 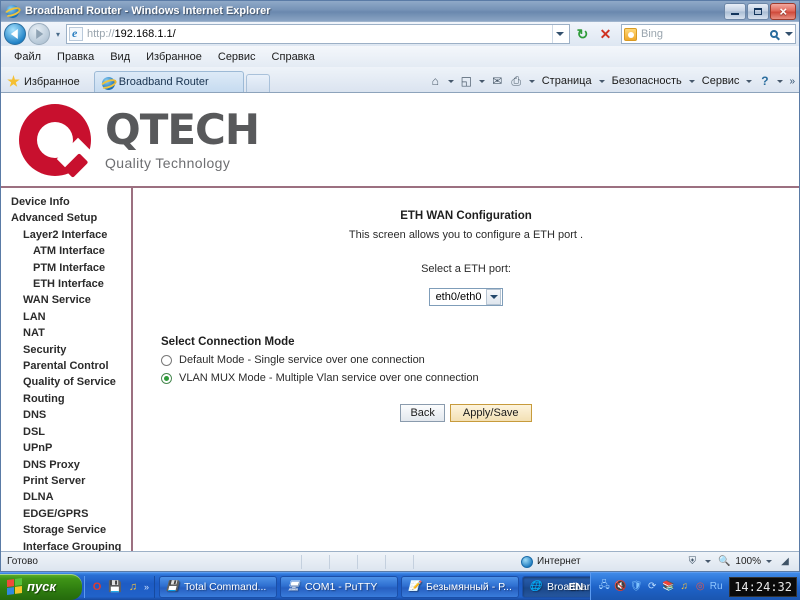 What do you see at coordinates (749, 81) in the screenshot?
I see `tools-dropdown-icon` at bounding box center [749, 81].